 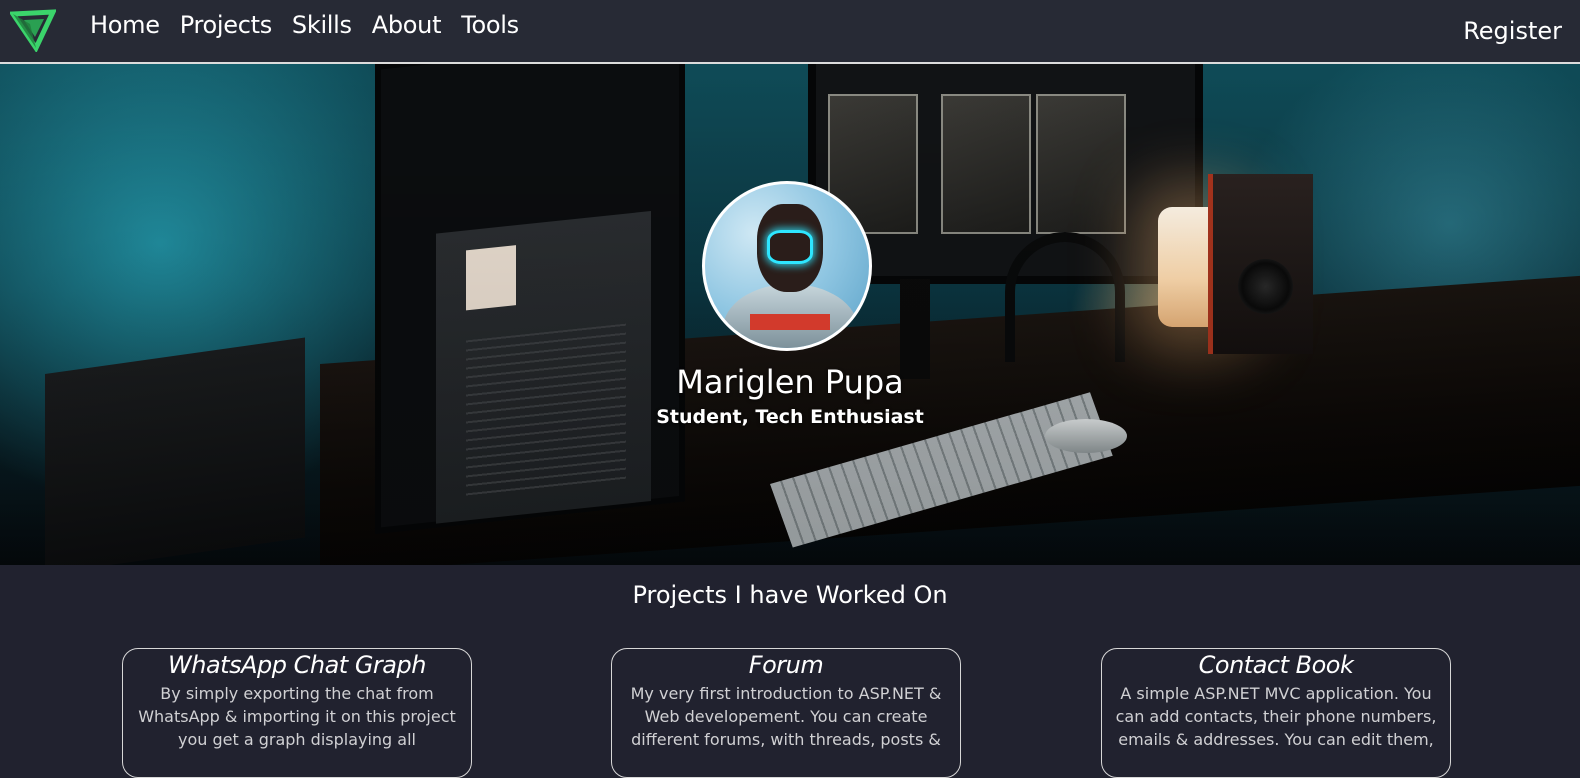 What do you see at coordinates (786, 665) in the screenshot?
I see `project-card-title: Forum` at bounding box center [786, 665].